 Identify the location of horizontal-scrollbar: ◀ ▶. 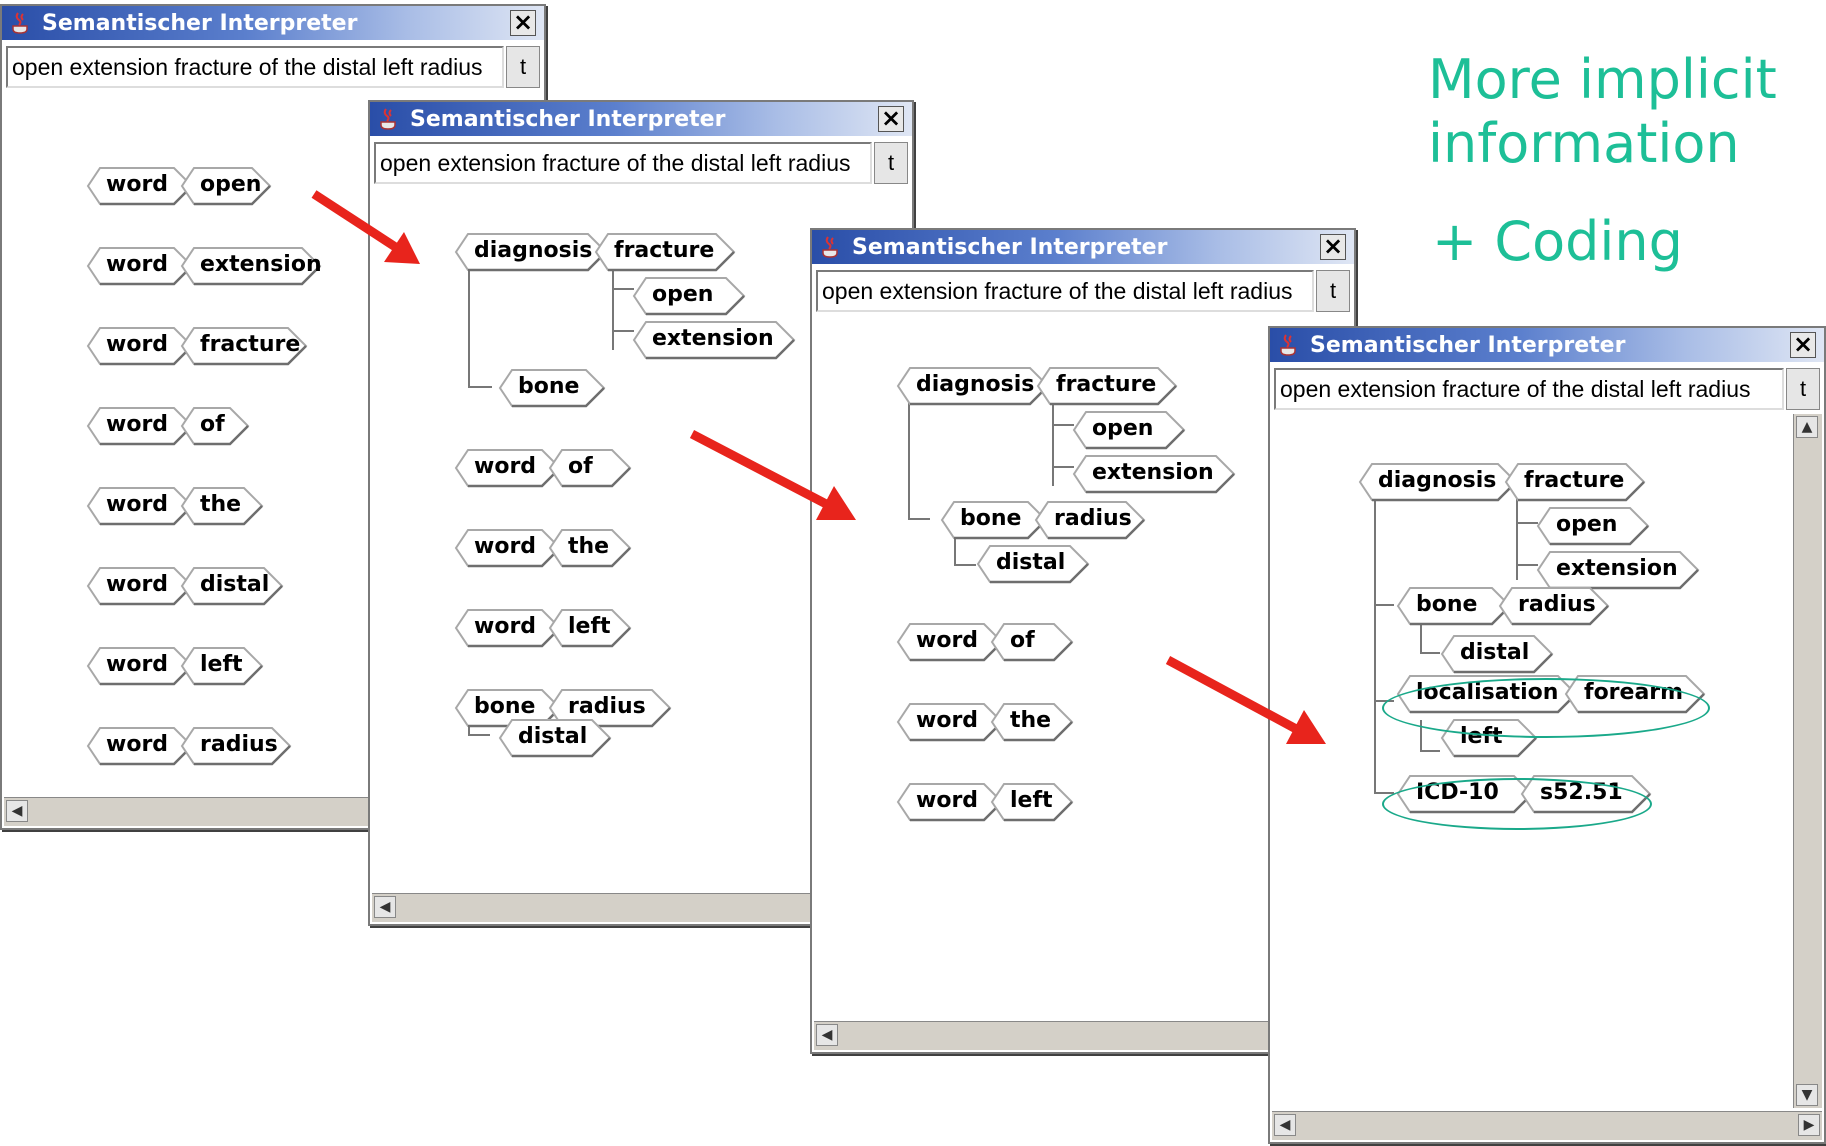
(1547, 1125).